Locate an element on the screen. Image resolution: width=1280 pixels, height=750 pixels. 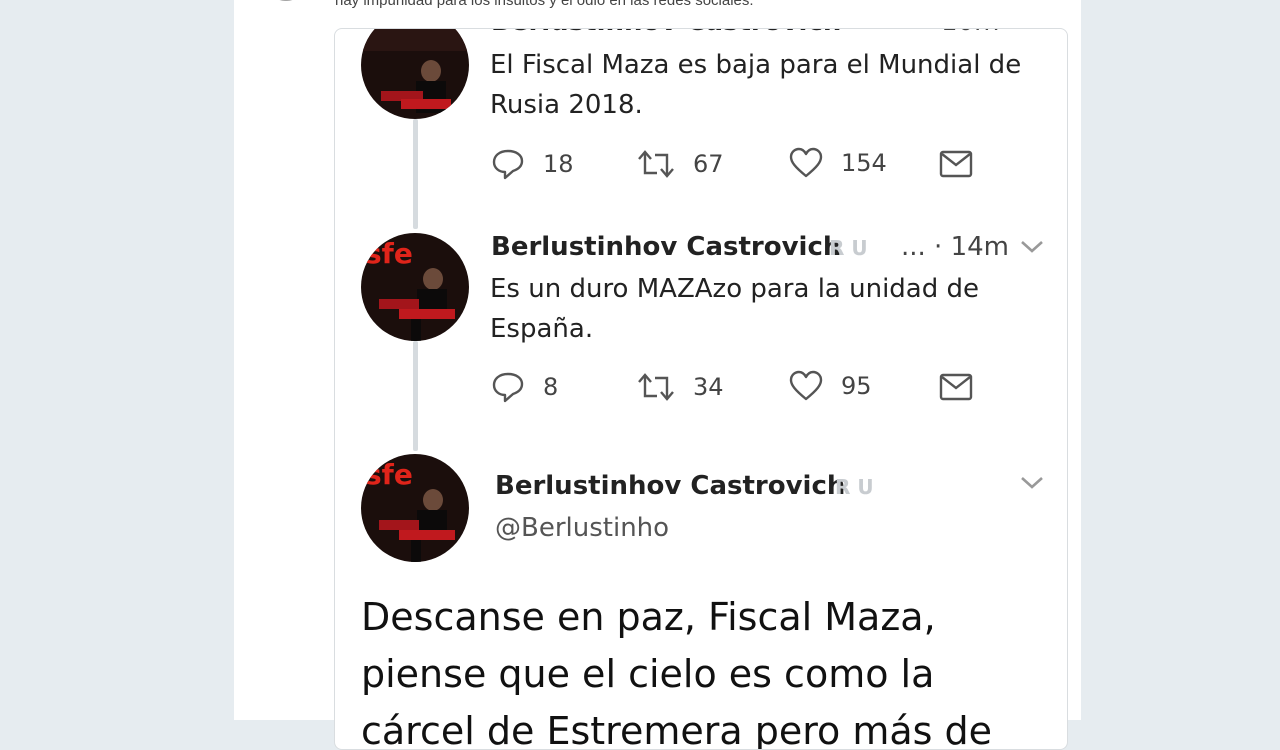
reply-action: 18 is located at coordinates (532, 164).